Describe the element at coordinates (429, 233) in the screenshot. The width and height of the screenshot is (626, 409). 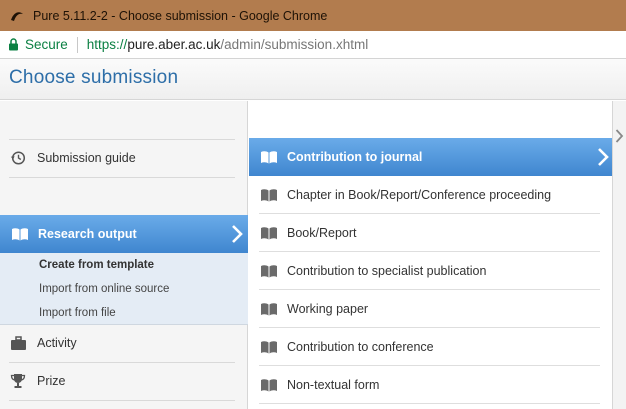
I see `template-list-item: Book/Report` at that location.